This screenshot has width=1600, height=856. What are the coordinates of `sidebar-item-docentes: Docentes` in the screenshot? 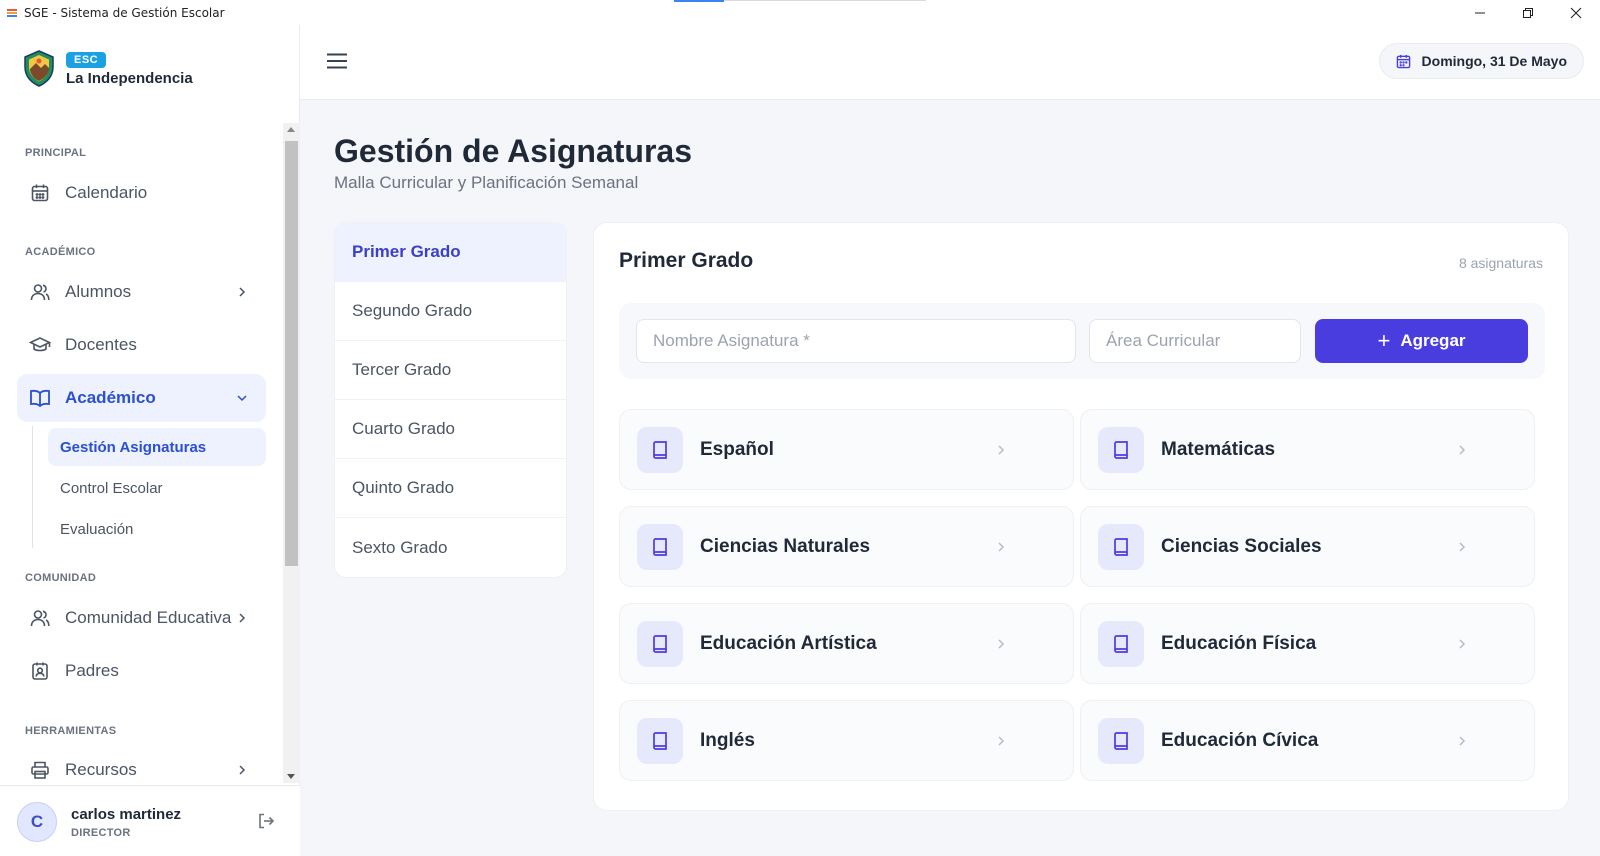 It's located at (141, 345).